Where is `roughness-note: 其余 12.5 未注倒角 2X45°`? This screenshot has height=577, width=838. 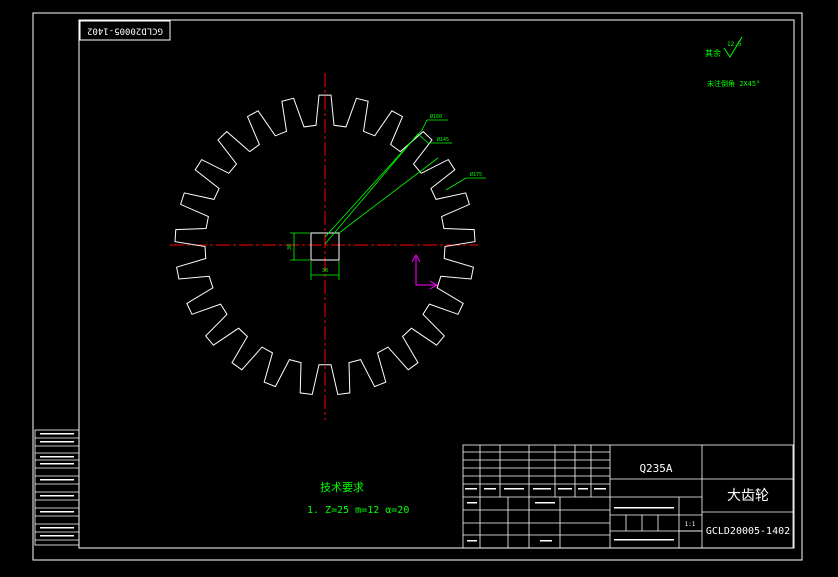 roughness-note: 其余 12.5 未注倒角 2X45° is located at coordinates (732, 62).